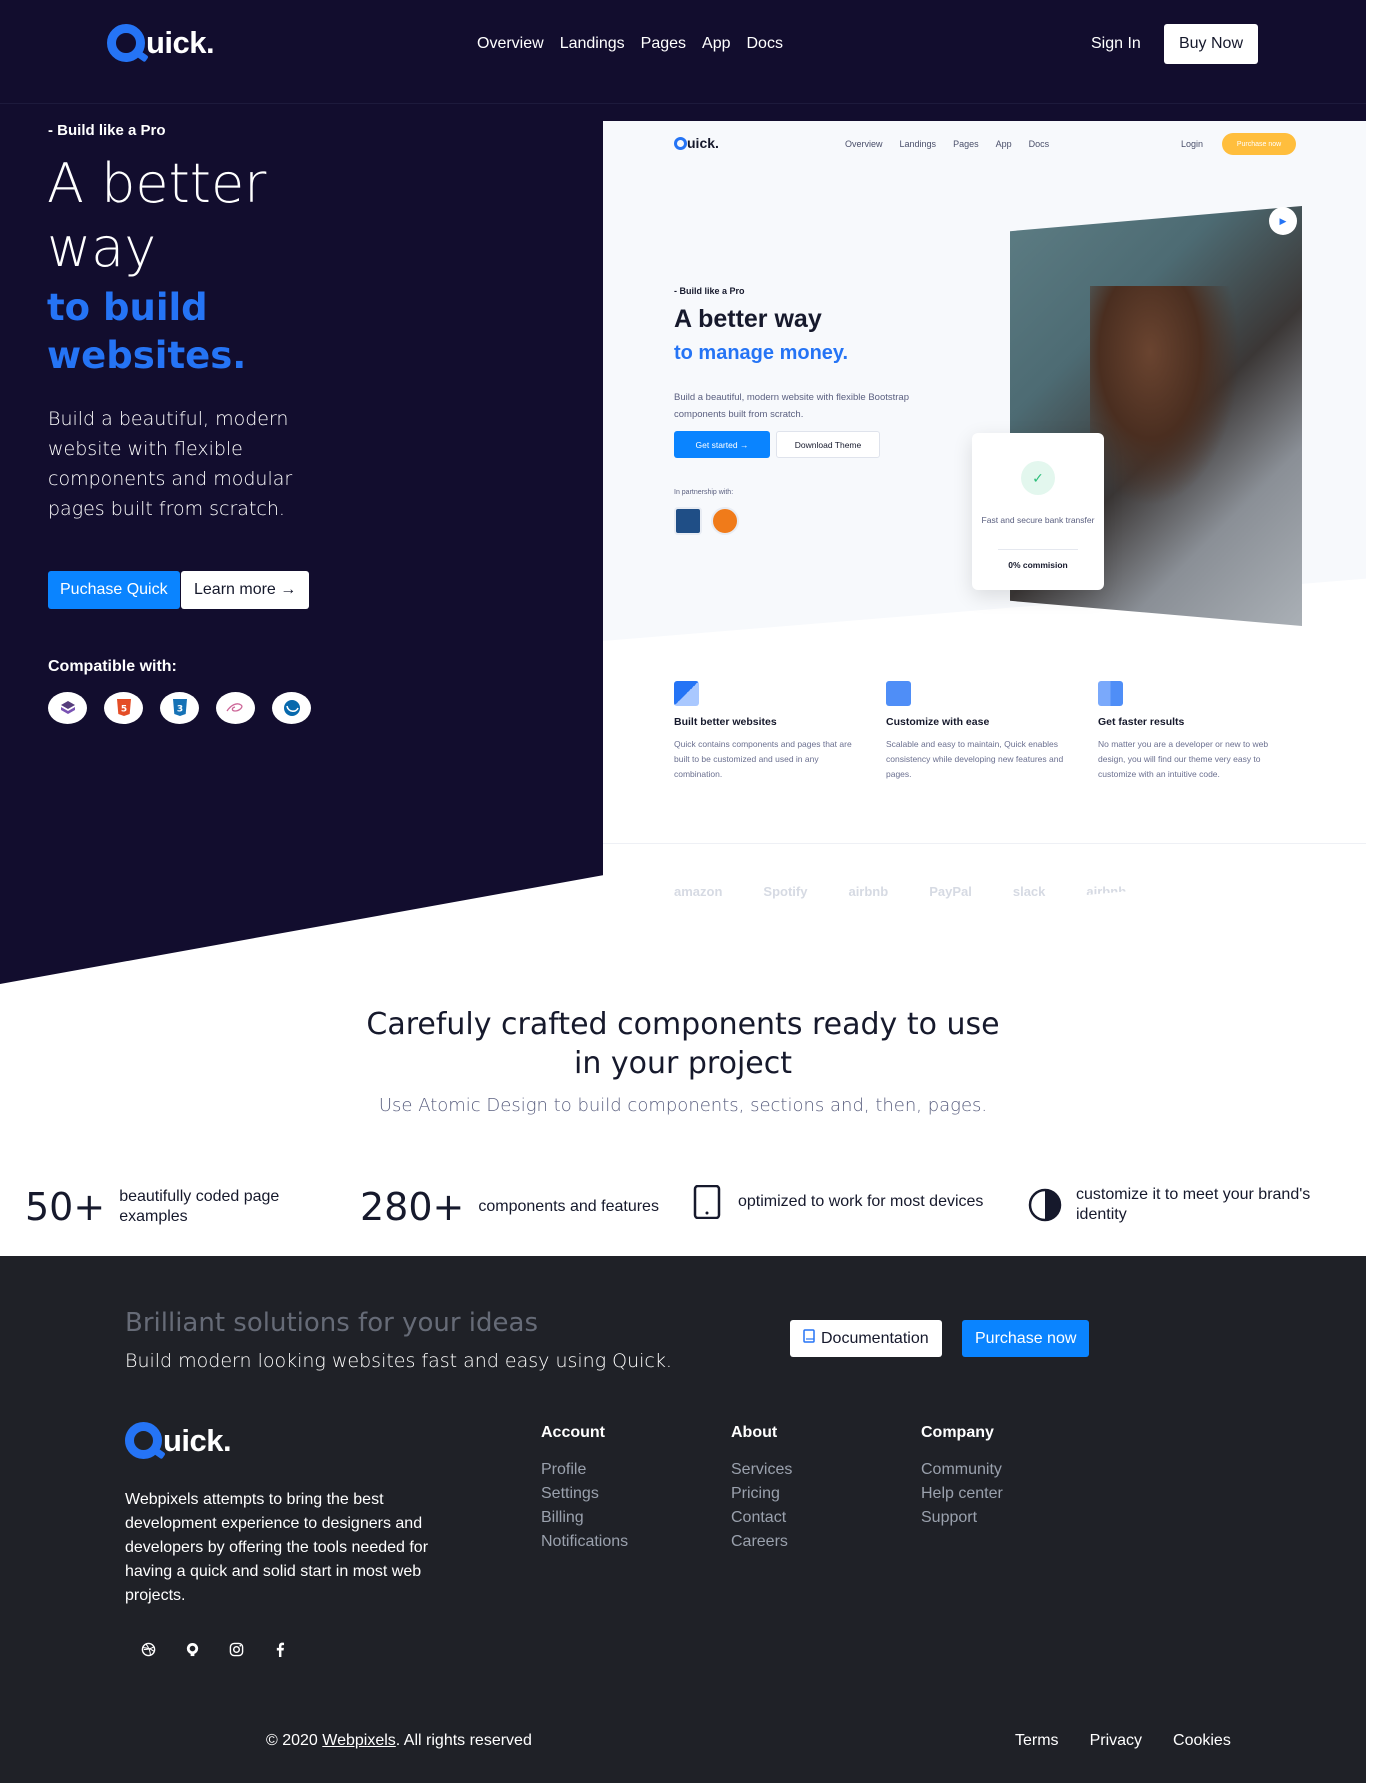 This screenshot has width=1378, height=1783. What do you see at coordinates (332, 1323) in the screenshot?
I see `cta-title: Brilliant solutions for your ideas` at bounding box center [332, 1323].